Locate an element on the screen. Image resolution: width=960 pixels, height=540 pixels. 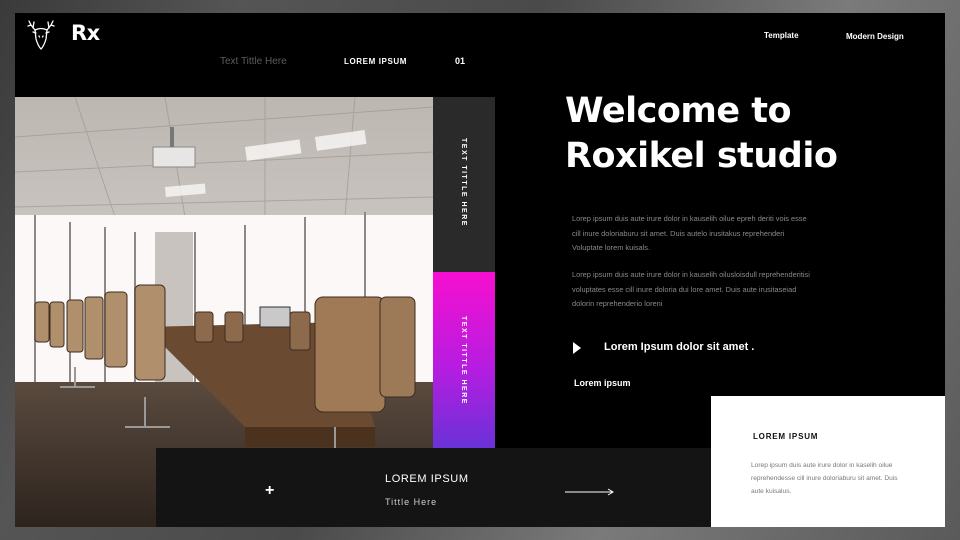
strip-label-bottom: TEXT TITTLE HERE is located at coordinates (463, 360).